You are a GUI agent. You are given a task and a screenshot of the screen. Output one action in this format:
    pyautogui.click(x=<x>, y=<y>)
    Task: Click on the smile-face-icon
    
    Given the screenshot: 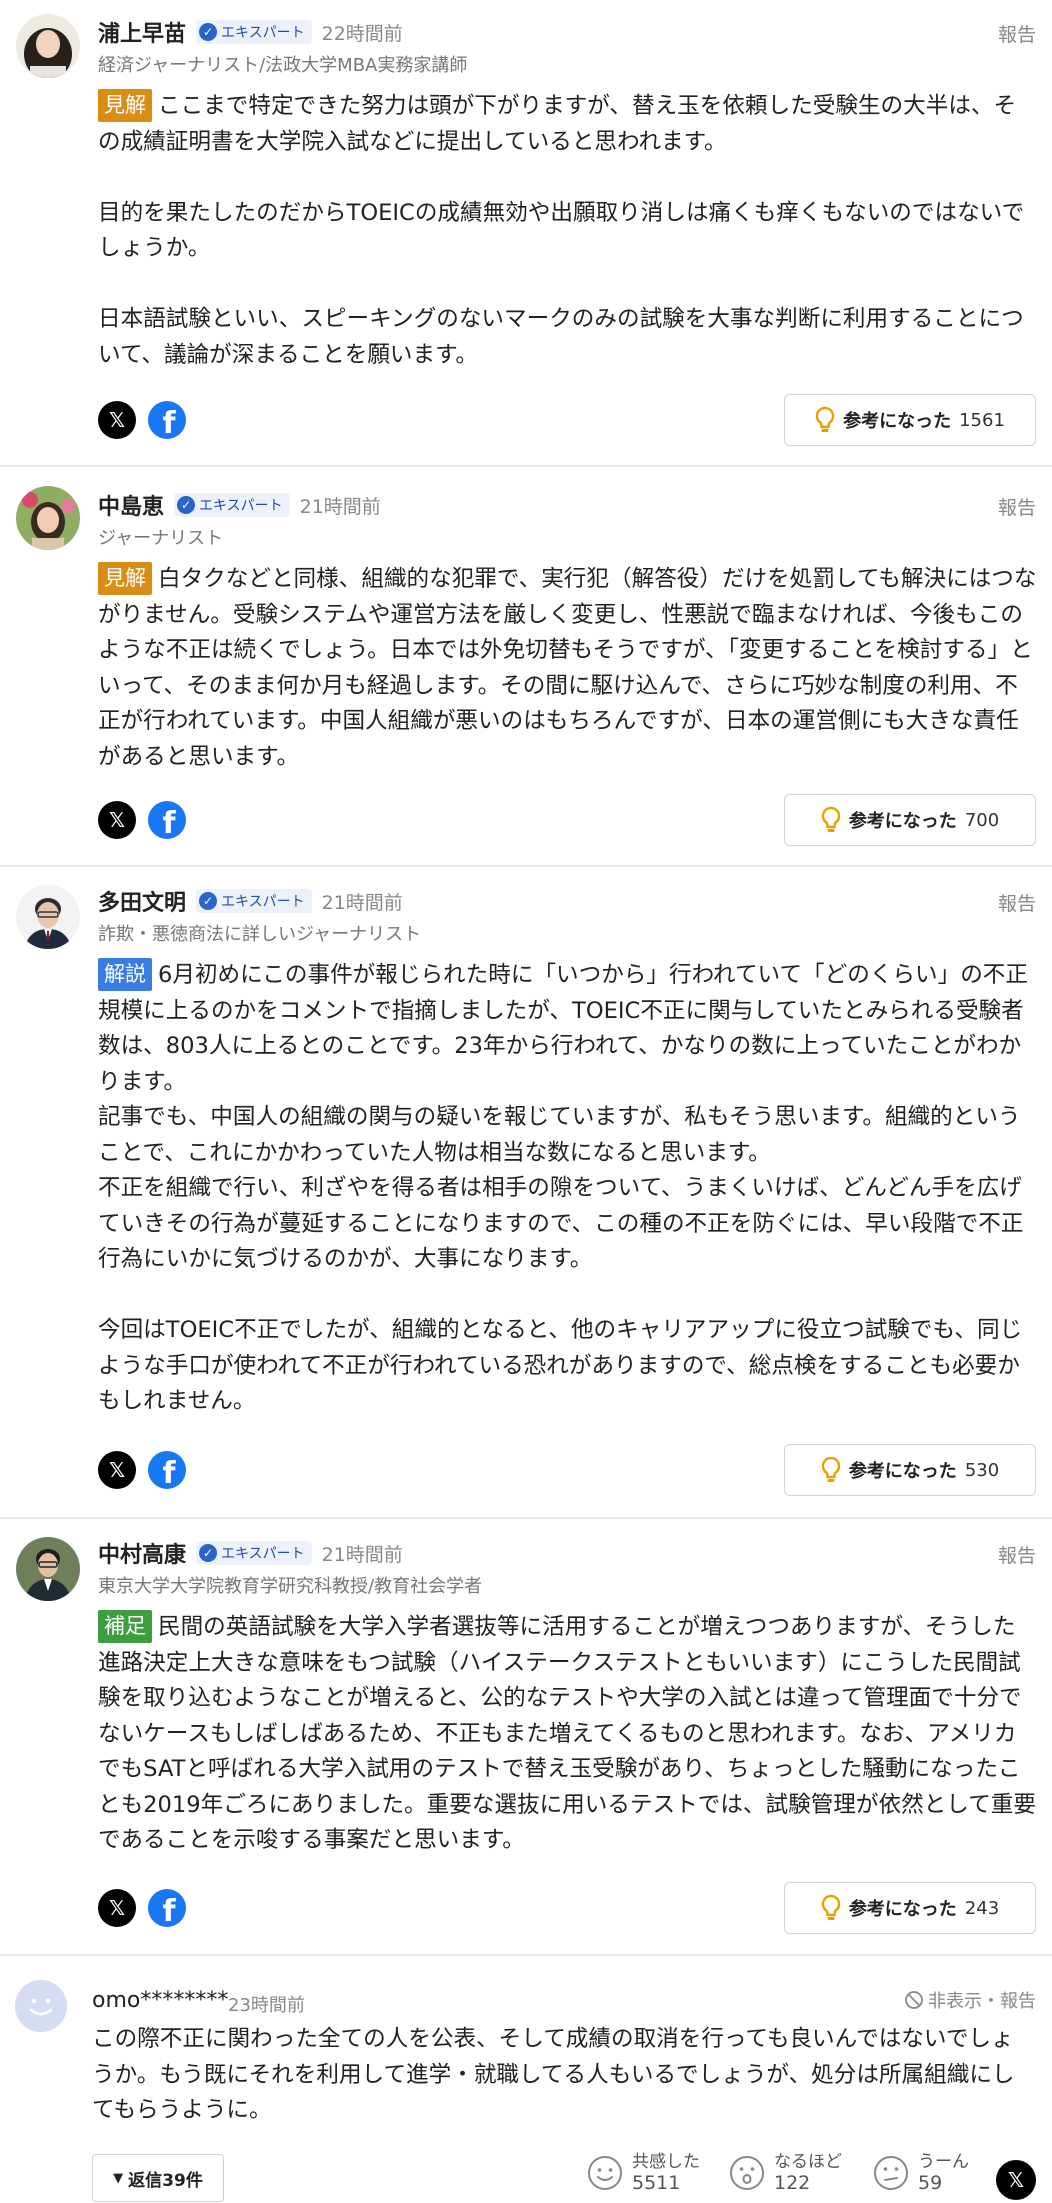 What is the action you would take?
    pyautogui.click(x=605, y=2173)
    